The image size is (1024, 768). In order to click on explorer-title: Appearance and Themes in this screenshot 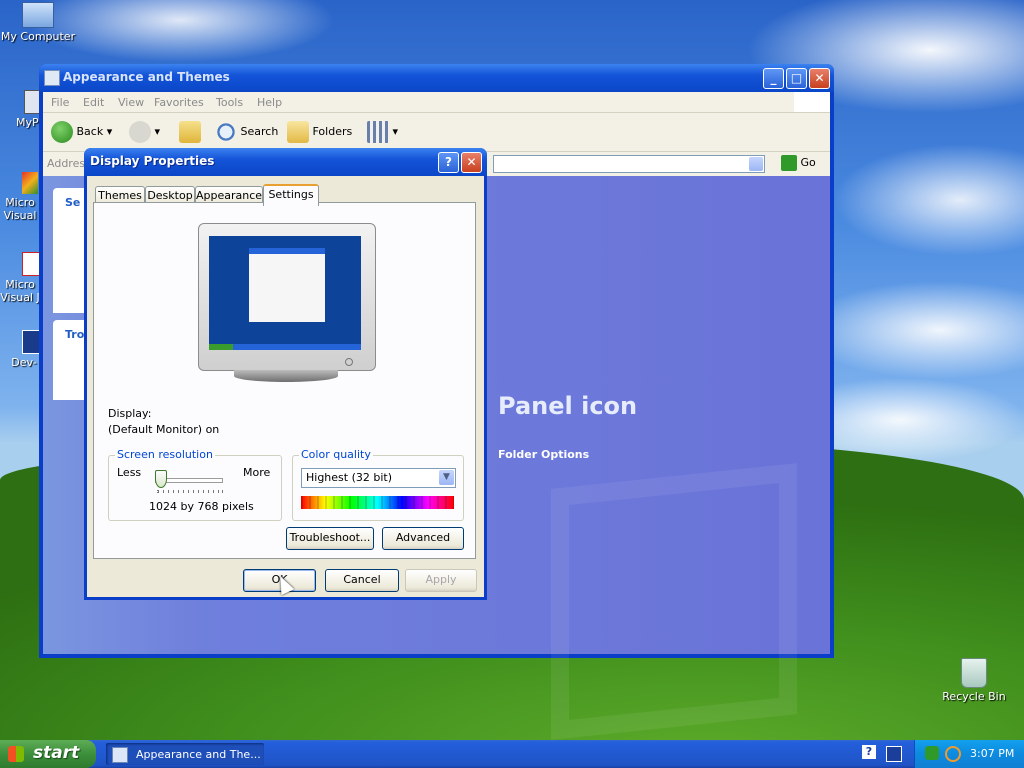, I will do `click(146, 77)`.